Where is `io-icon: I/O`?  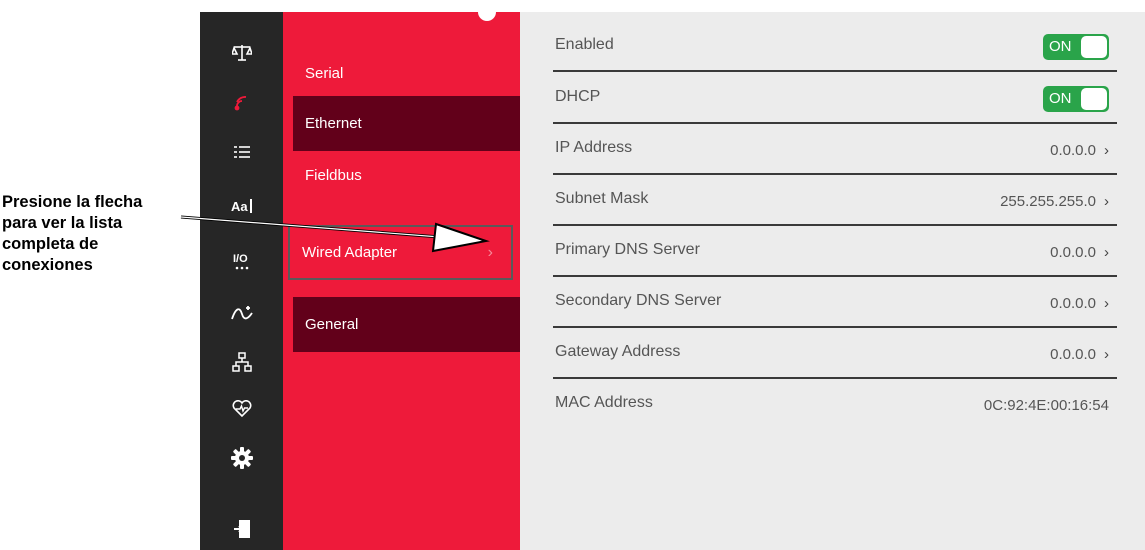
io-icon: I/O is located at coordinates (241, 261).